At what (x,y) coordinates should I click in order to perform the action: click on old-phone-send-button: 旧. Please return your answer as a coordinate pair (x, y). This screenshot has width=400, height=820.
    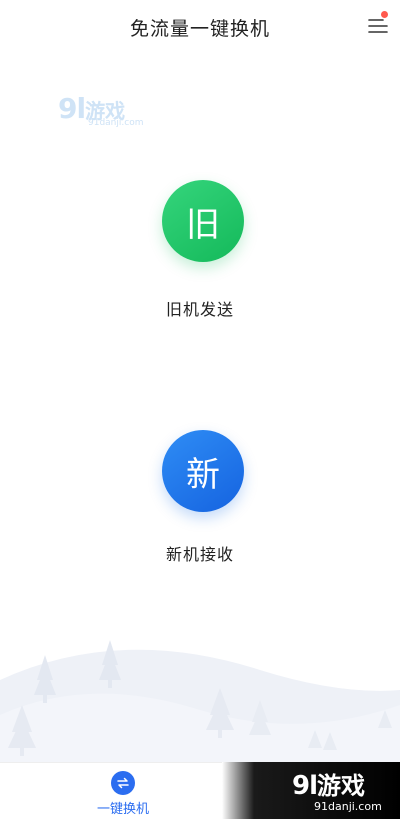
    Looking at the image, I should click on (203, 221).